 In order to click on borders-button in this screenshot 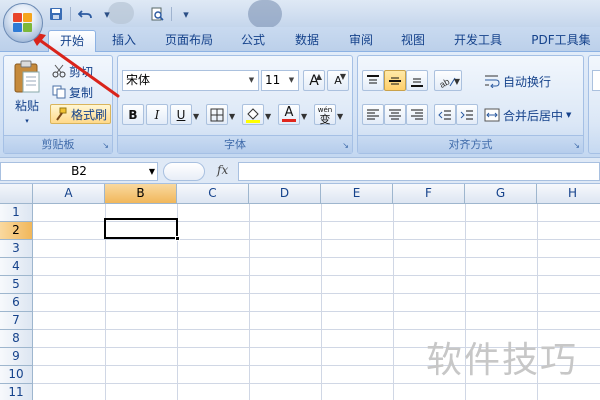, I will do `click(217, 114)`.